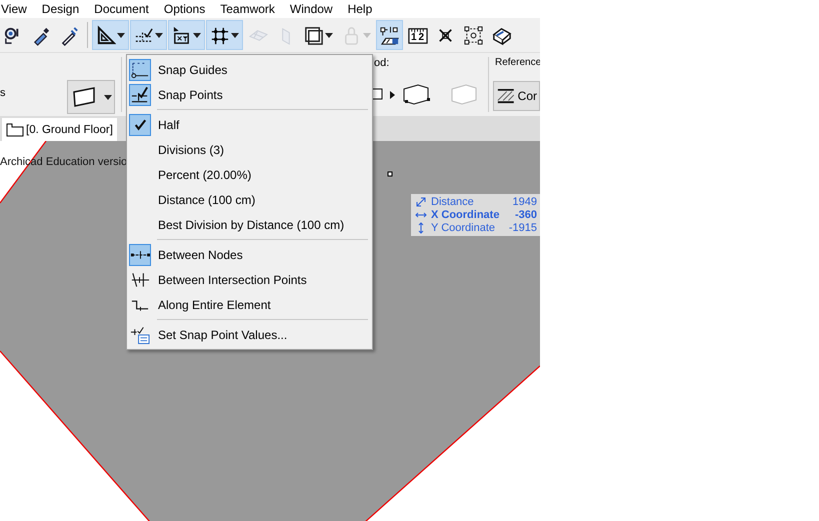 This screenshot has width=819, height=521. Describe the element at coordinates (418, 37) in the screenshot. I see `ruler-digits: 12` at that location.